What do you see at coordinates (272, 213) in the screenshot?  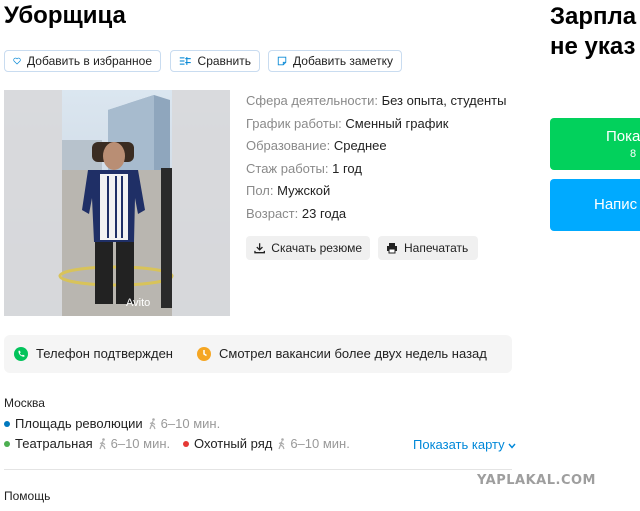 I see `detail-key: Возраст:` at bounding box center [272, 213].